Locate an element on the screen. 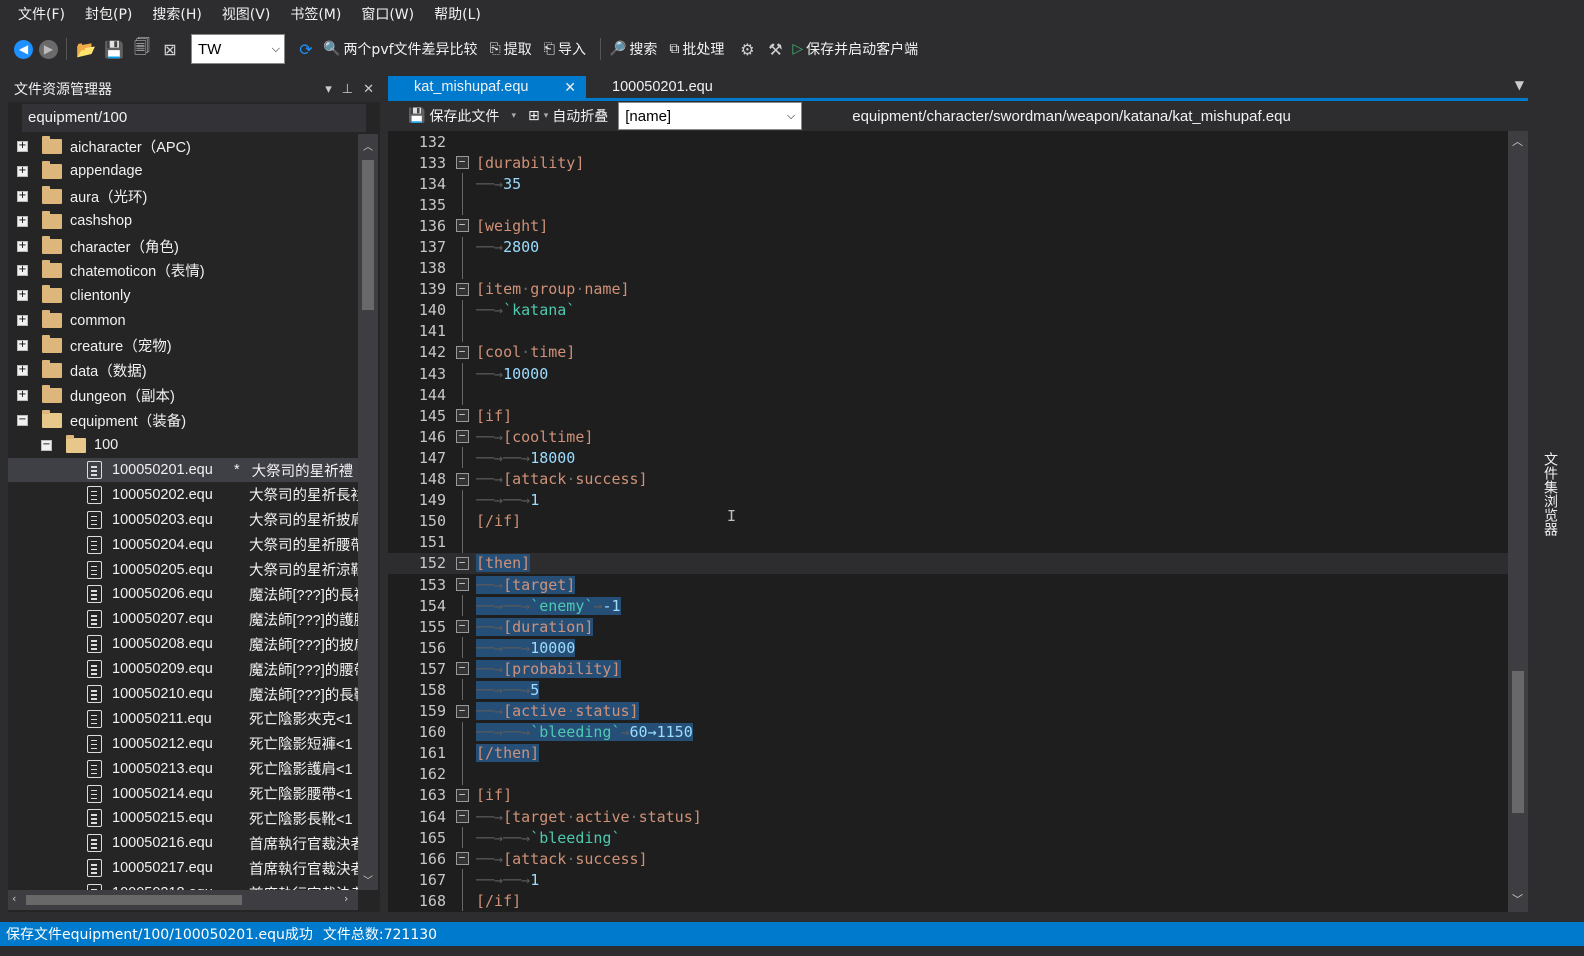 The height and width of the screenshot is (956, 1584). tree-folder-row: + character（角色) is located at coordinates (183, 246).